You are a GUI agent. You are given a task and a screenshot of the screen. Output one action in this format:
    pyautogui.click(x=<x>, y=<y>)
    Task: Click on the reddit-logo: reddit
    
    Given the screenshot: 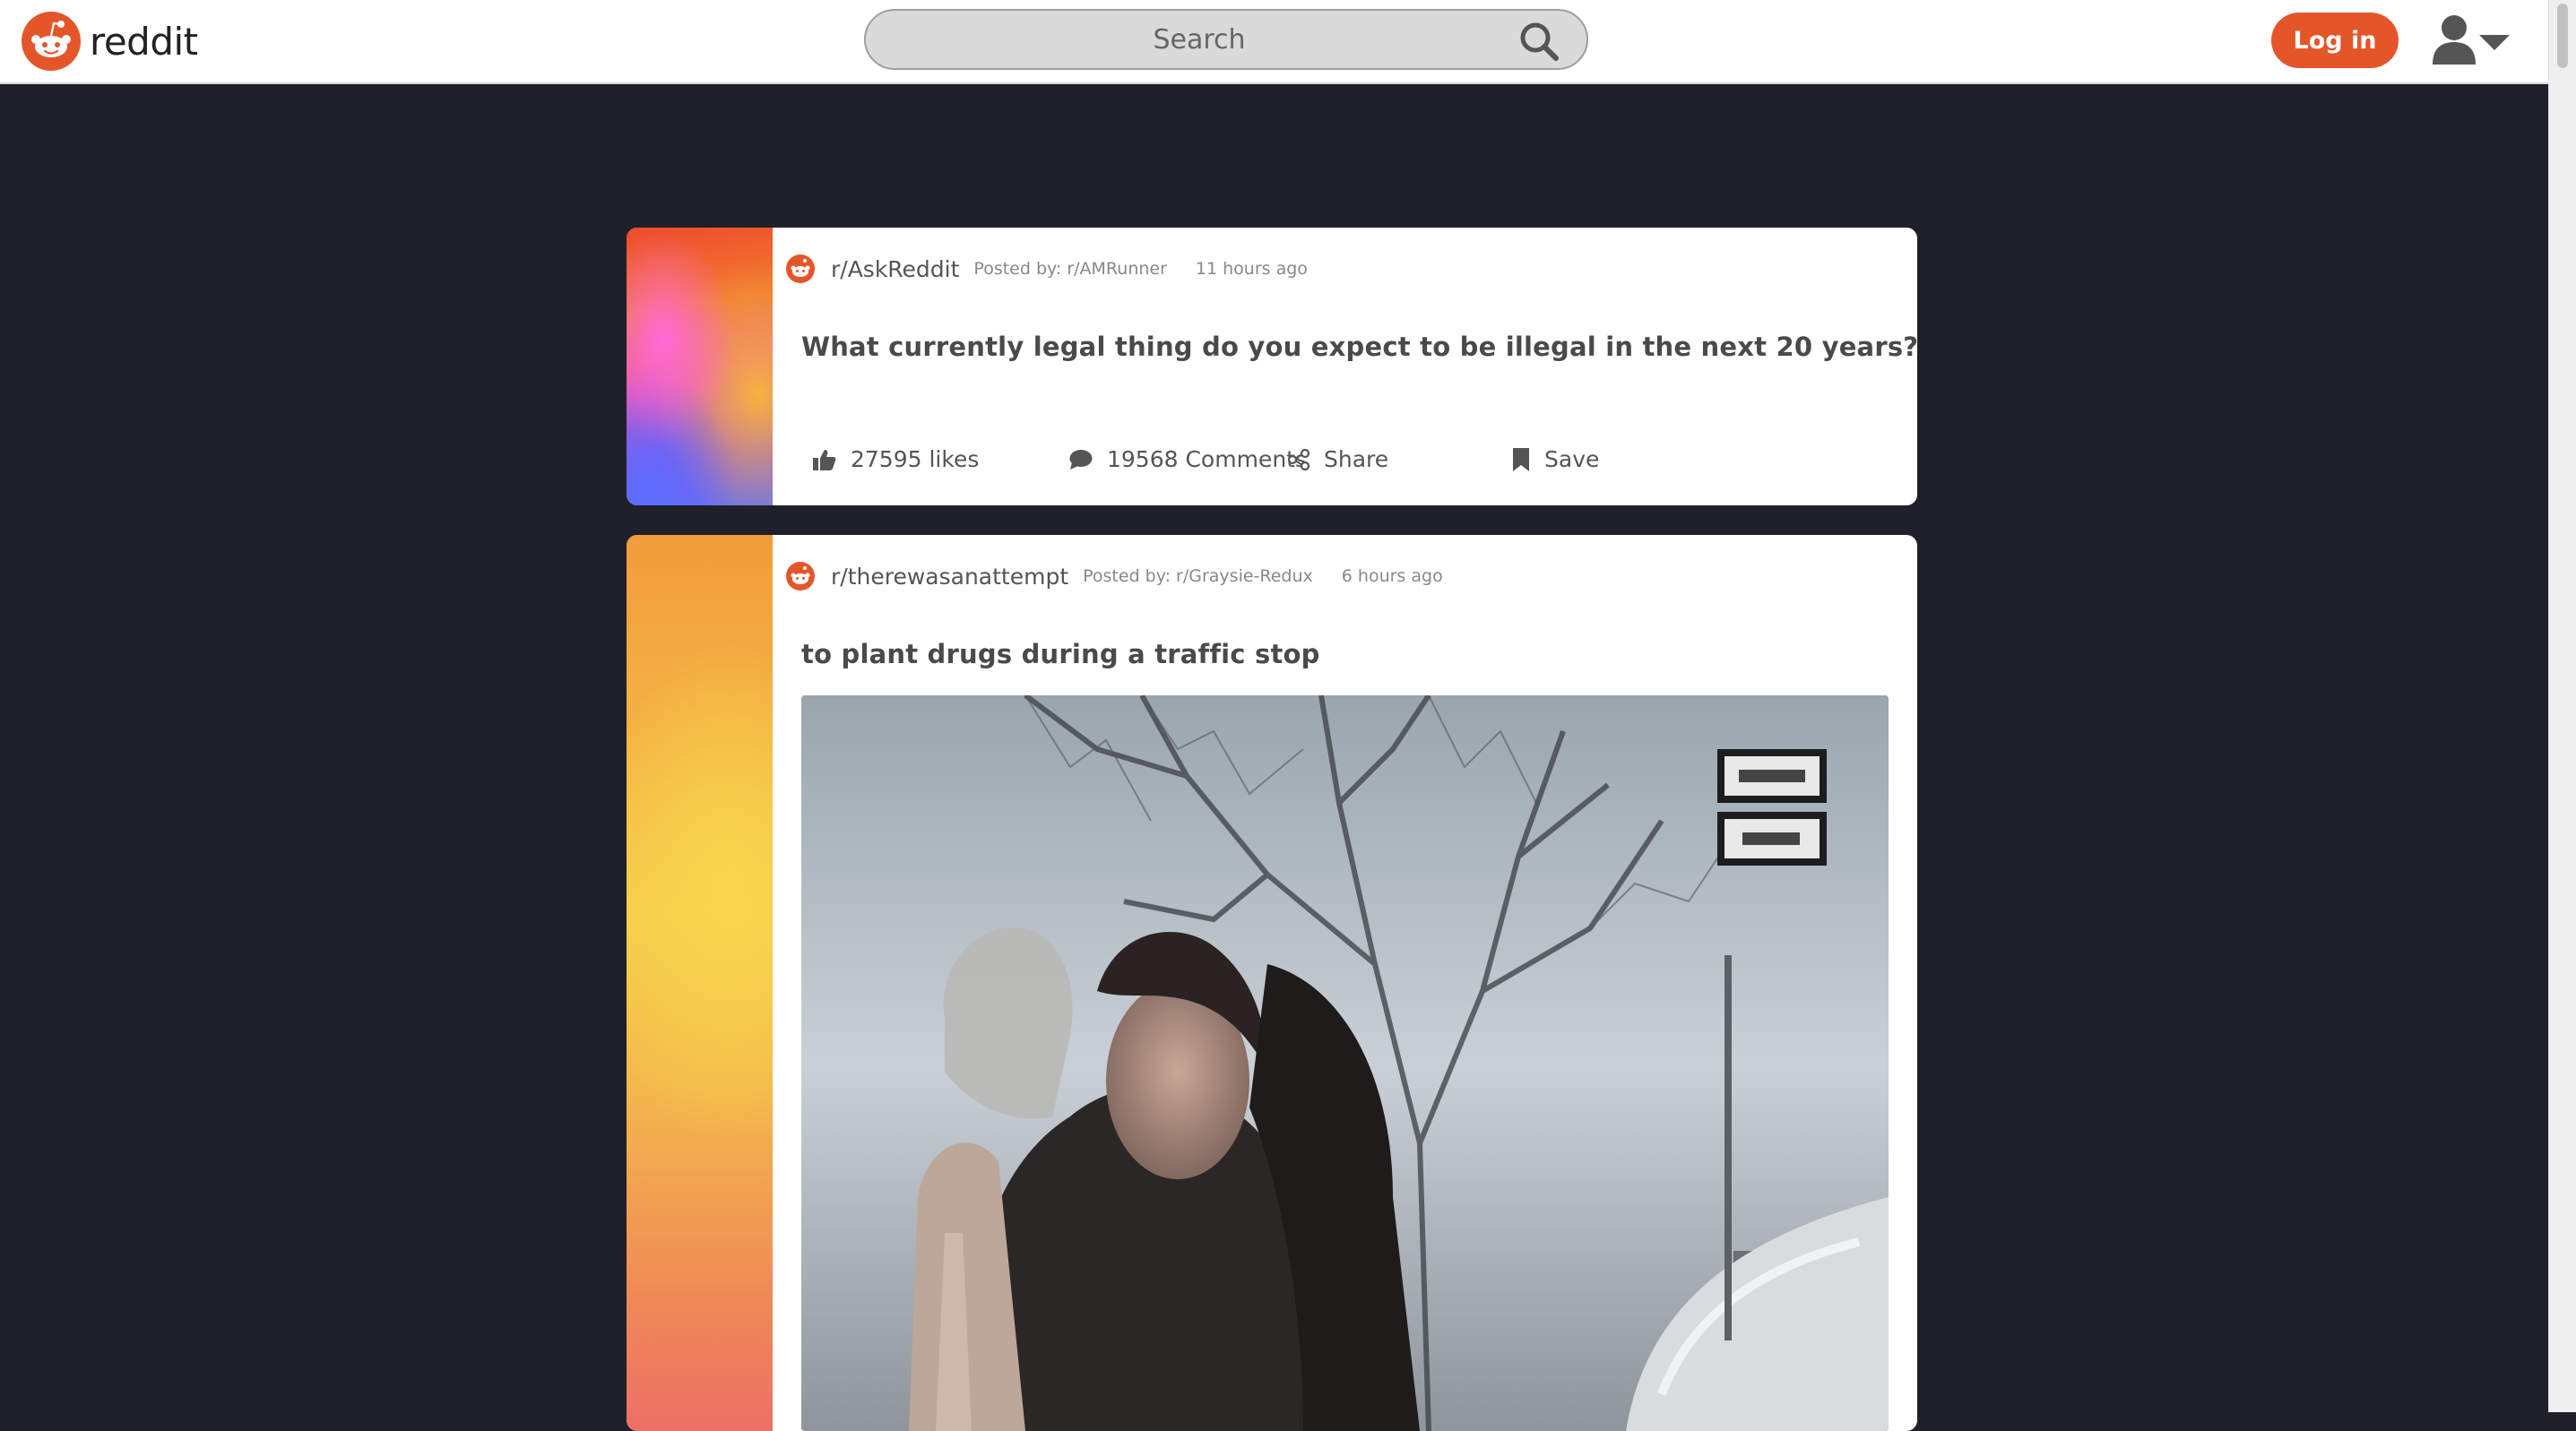 What is the action you would take?
    pyautogui.click(x=110, y=41)
    